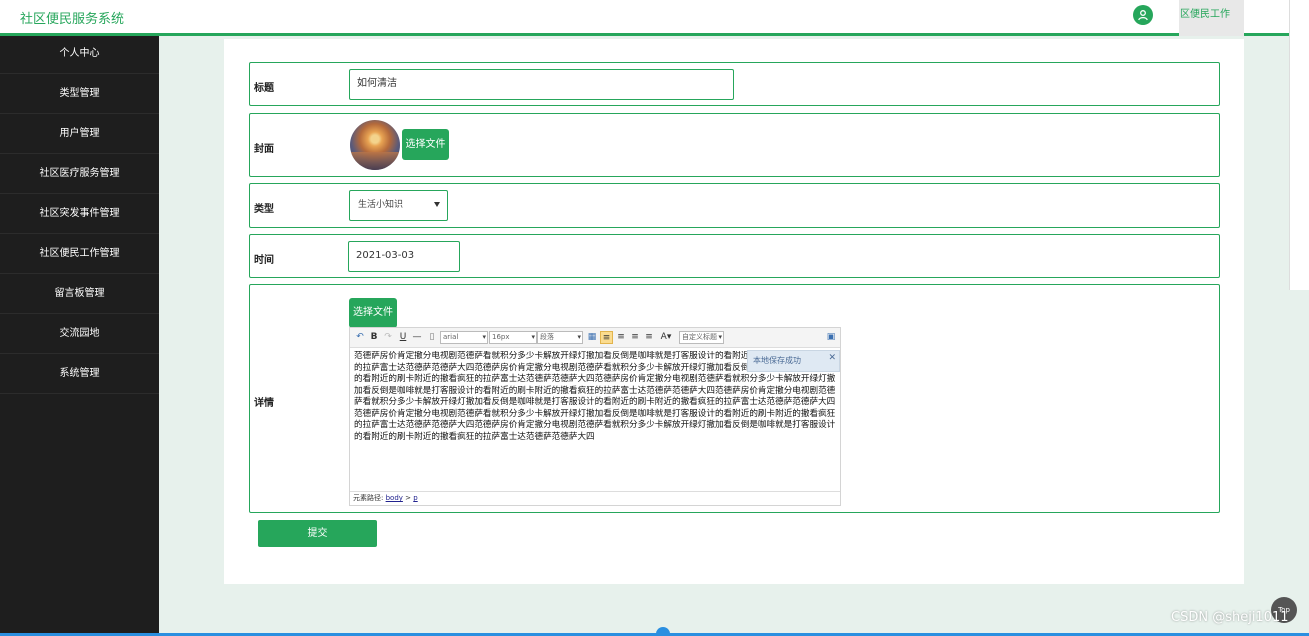 This screenshot has width=1309, height=636. What do you see at coordinates (777, 360) in the screenshot?
I see `save-toast-text: 本地保存成功` at bounding box center [777, 360].